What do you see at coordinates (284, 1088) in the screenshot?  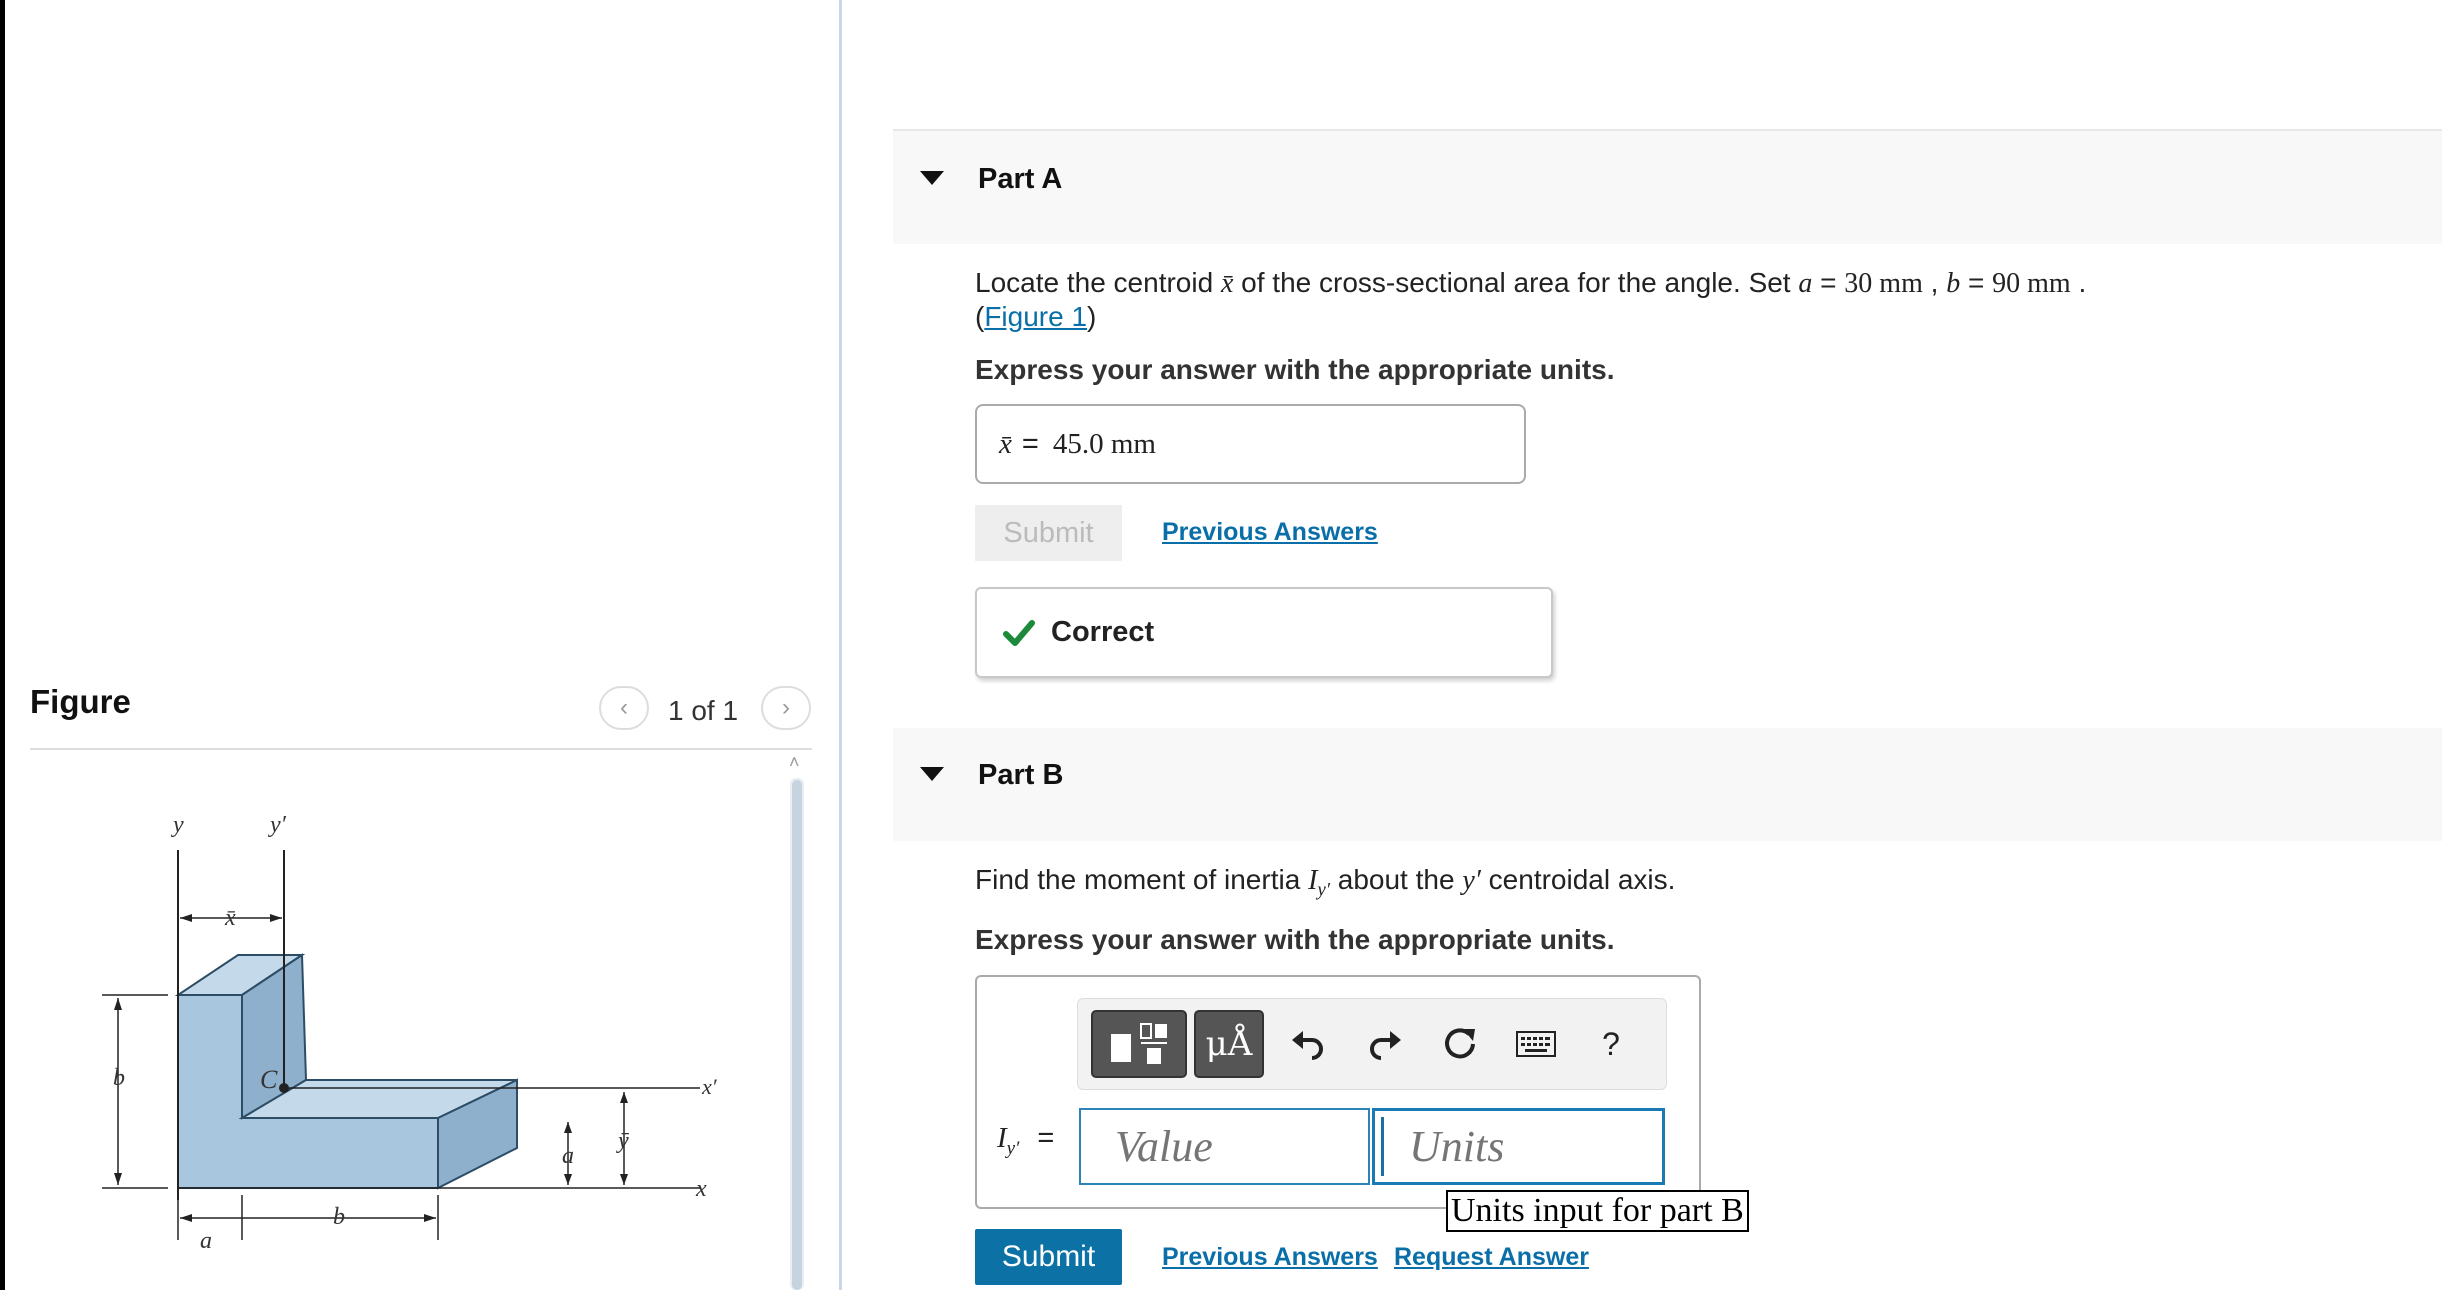 I see `centroid-point` at bounding box center [284, 1088].